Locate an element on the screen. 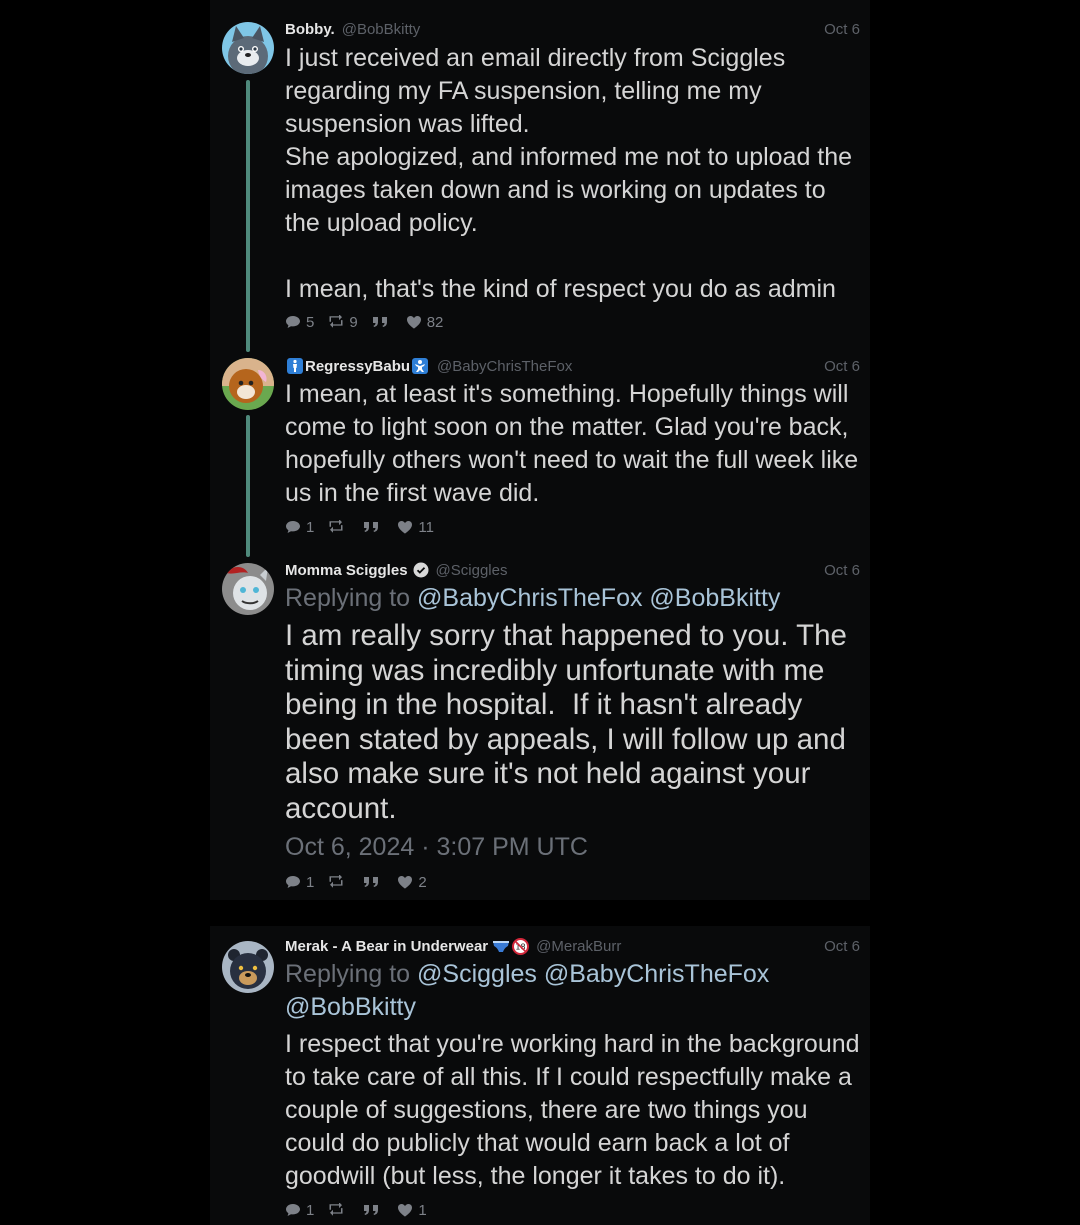  reply-stat: 5 is located at coordinates (299, 322).